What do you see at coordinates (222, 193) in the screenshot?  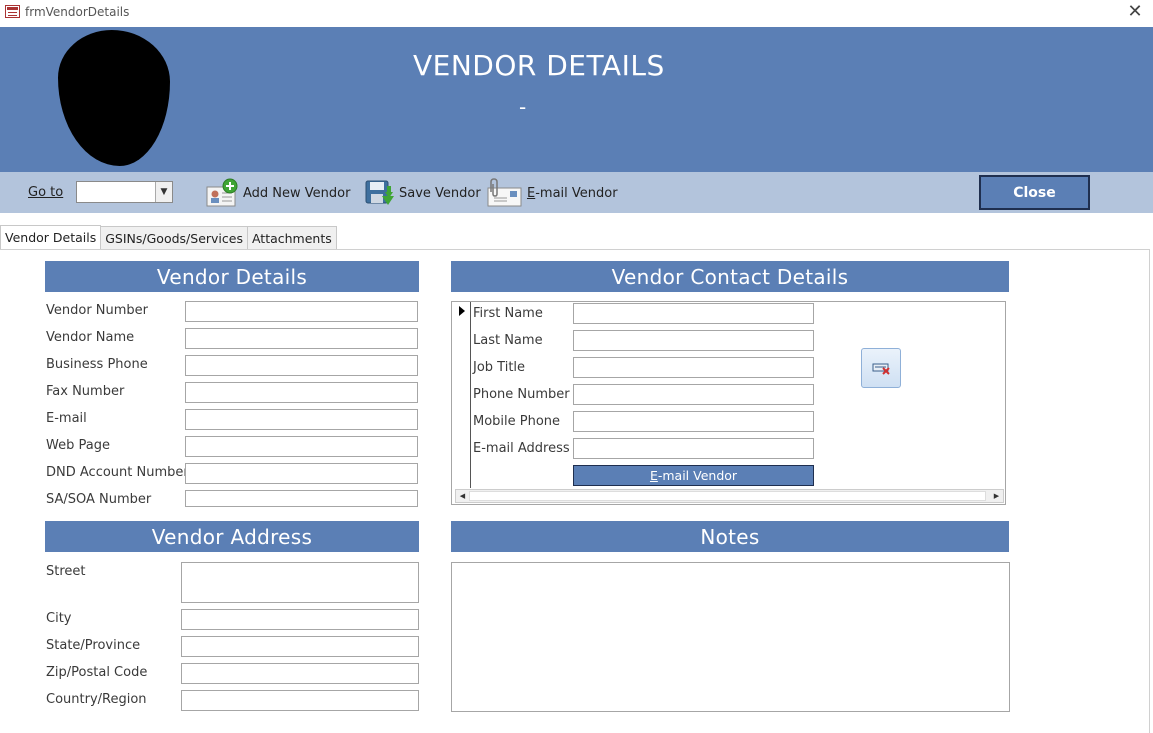 I see `add-contact-card-icon` at bounding box center [222, 193].